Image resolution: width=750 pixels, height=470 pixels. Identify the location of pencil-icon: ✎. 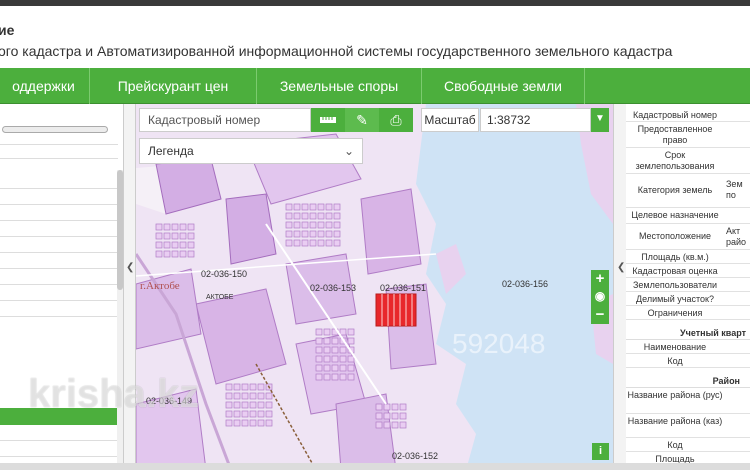
(362, 120).